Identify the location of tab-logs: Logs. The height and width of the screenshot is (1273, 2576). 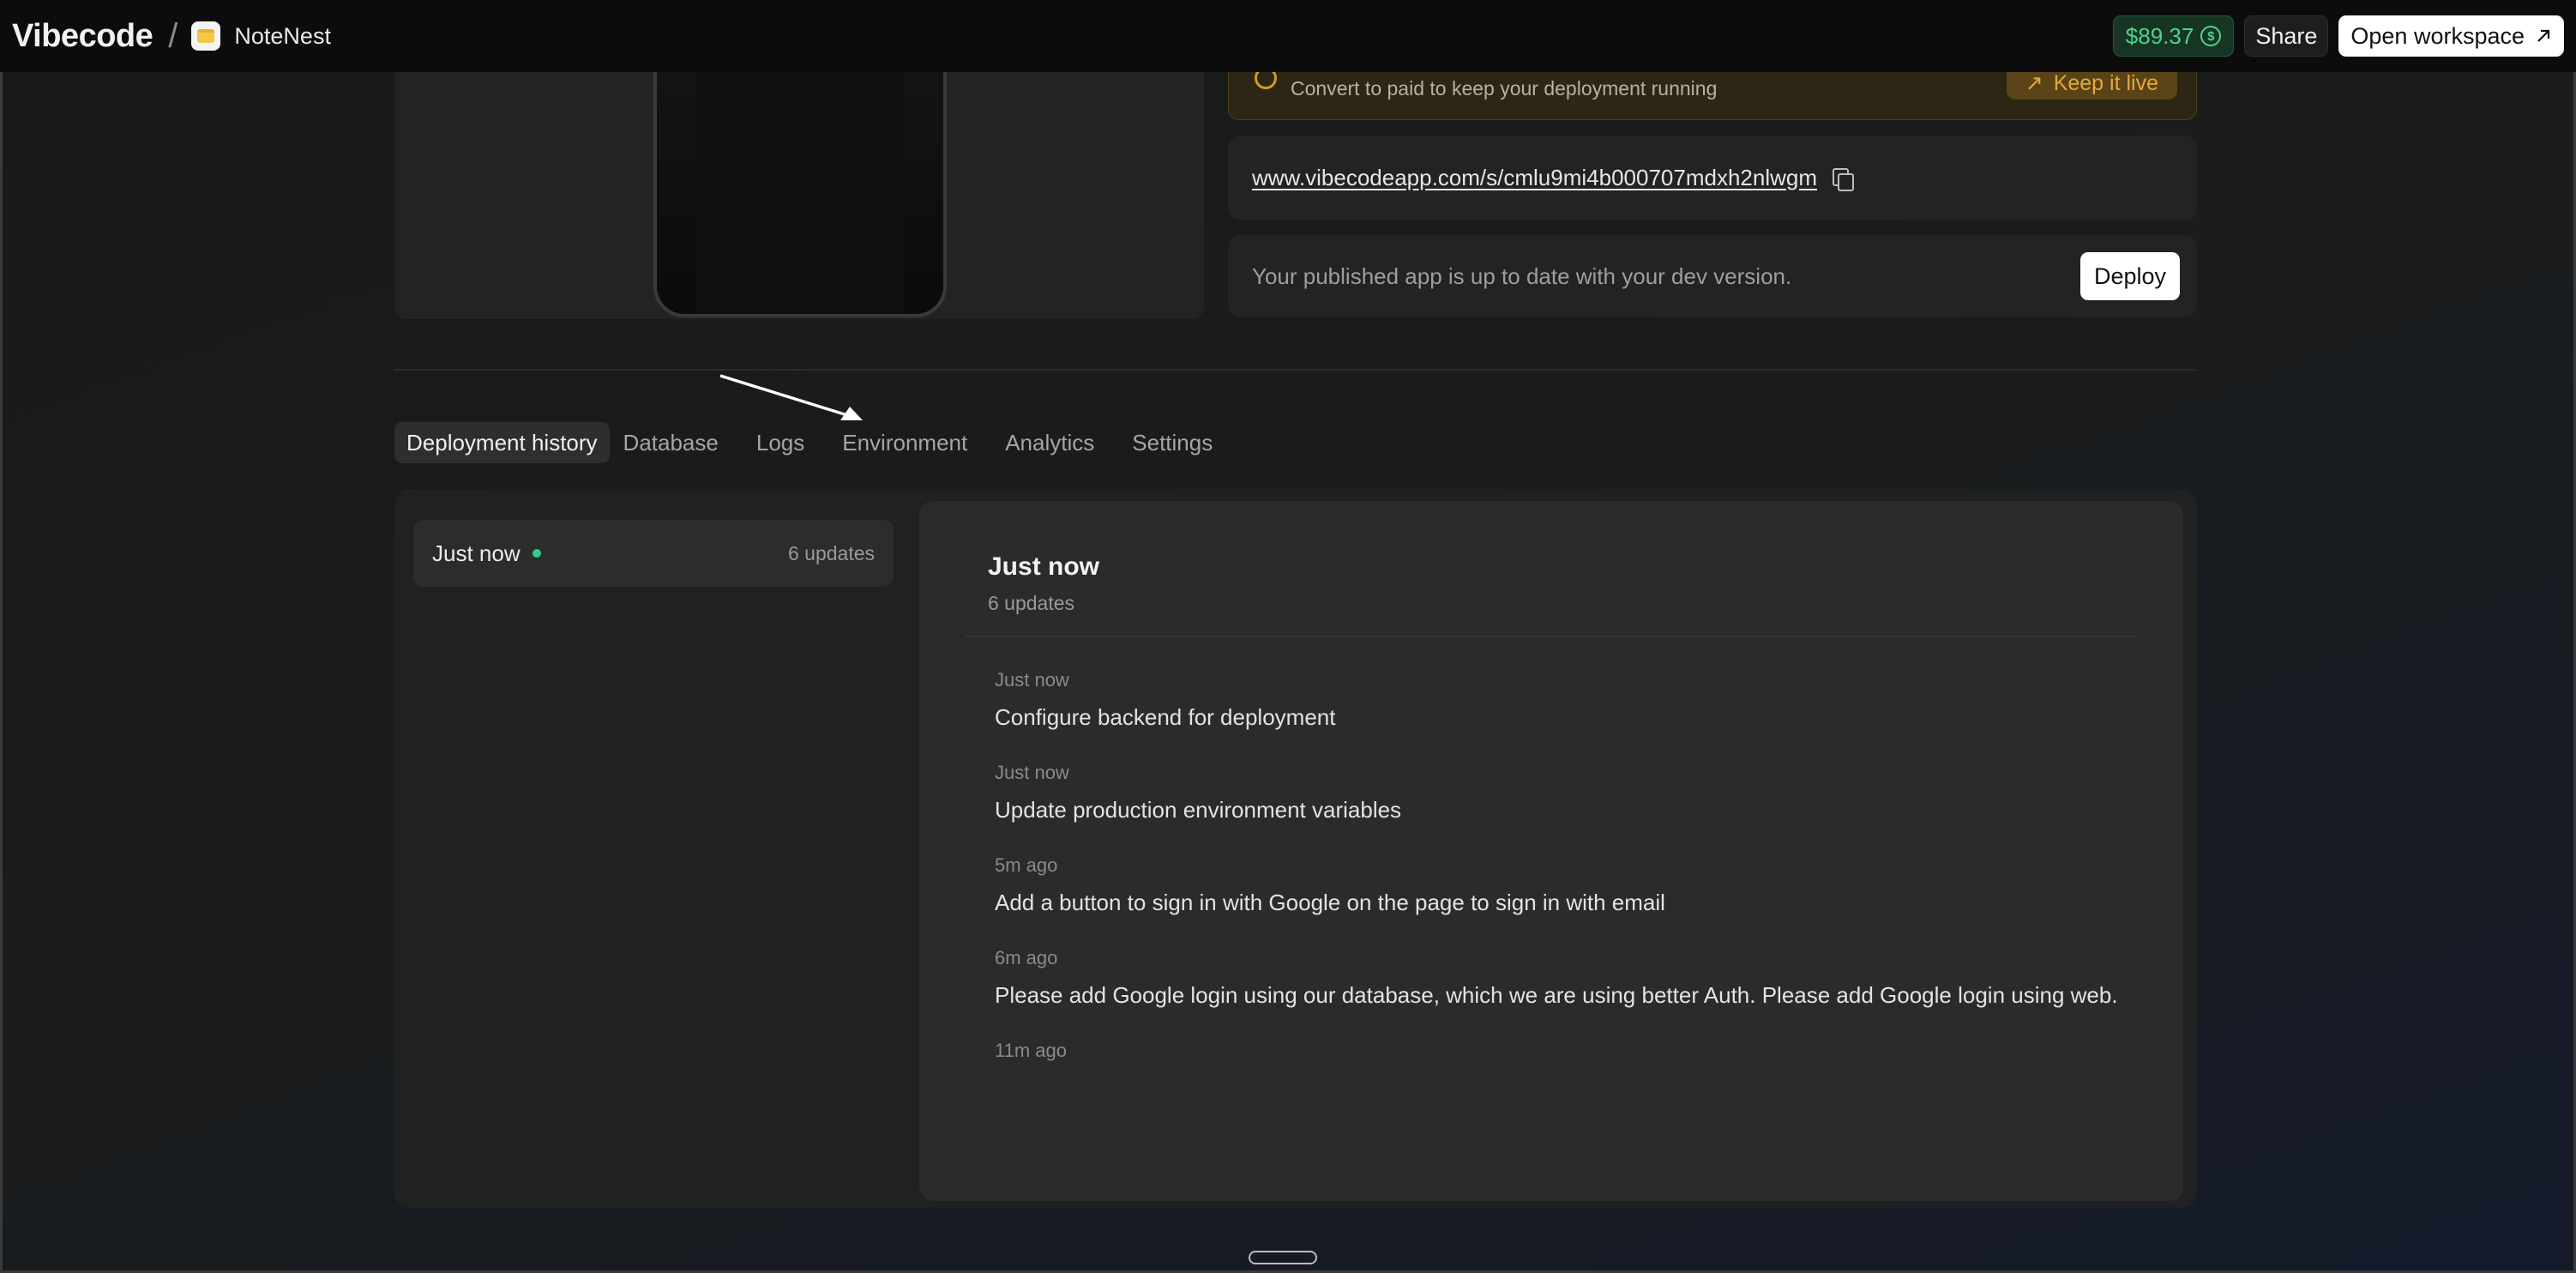
(780, 442).